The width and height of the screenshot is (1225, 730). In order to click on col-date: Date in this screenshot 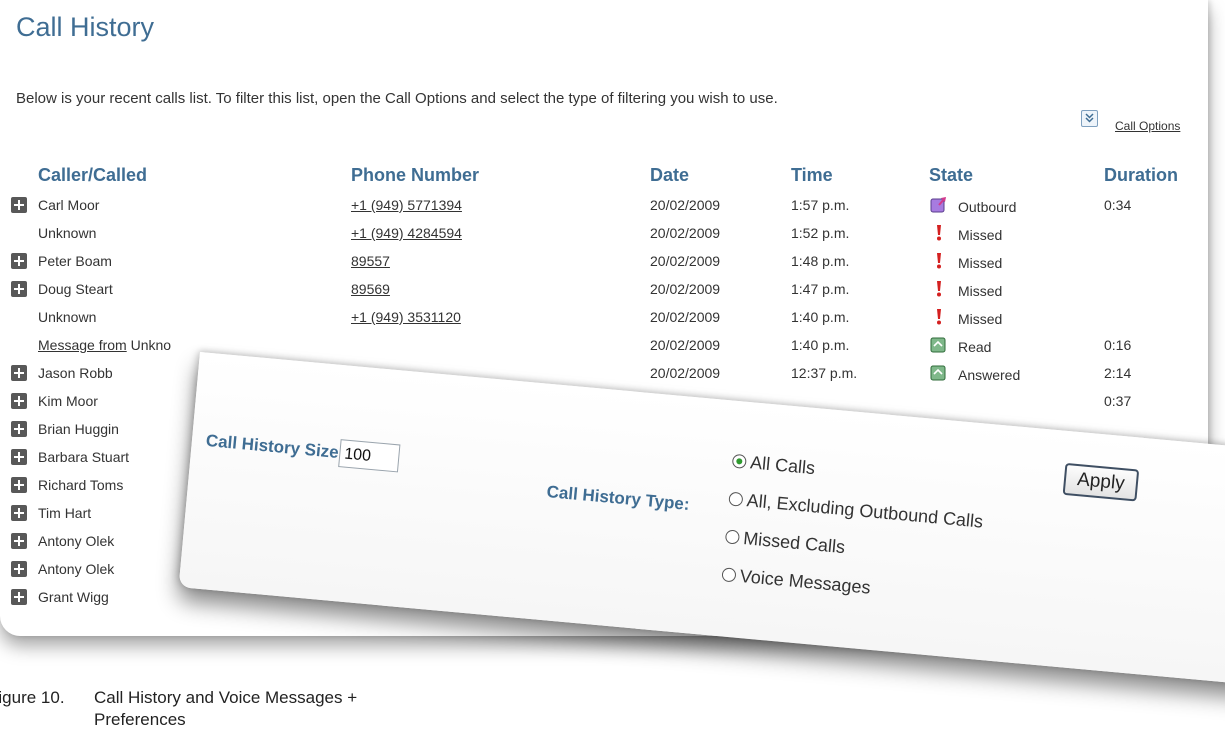, I will do `click(669, 175)`.